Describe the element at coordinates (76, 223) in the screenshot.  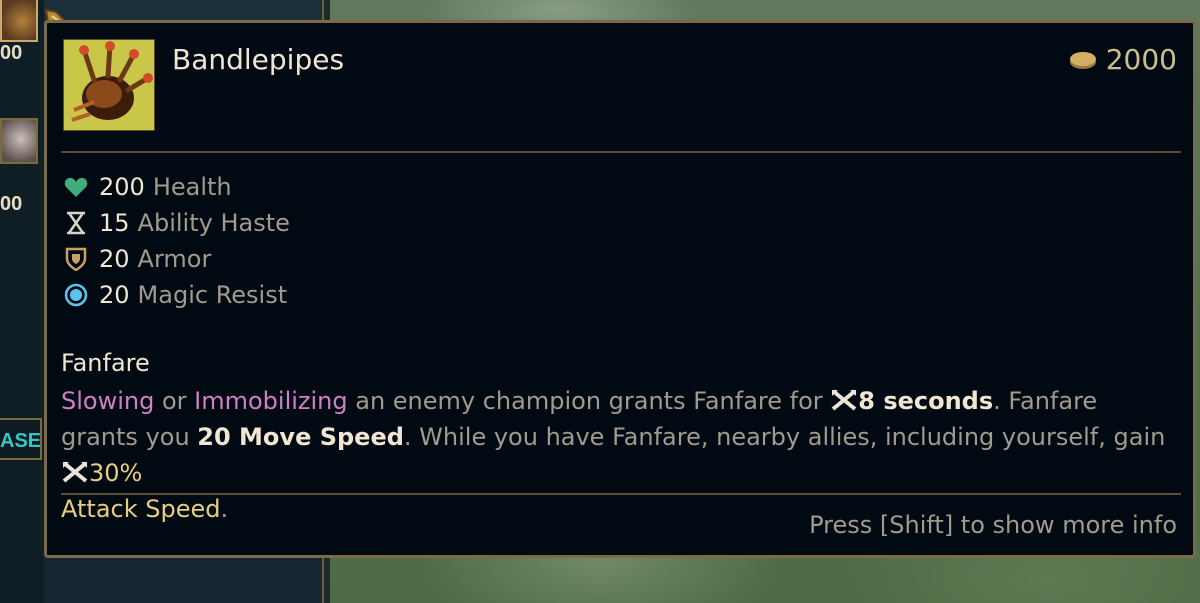
I see `hourglass-icon` at that location.